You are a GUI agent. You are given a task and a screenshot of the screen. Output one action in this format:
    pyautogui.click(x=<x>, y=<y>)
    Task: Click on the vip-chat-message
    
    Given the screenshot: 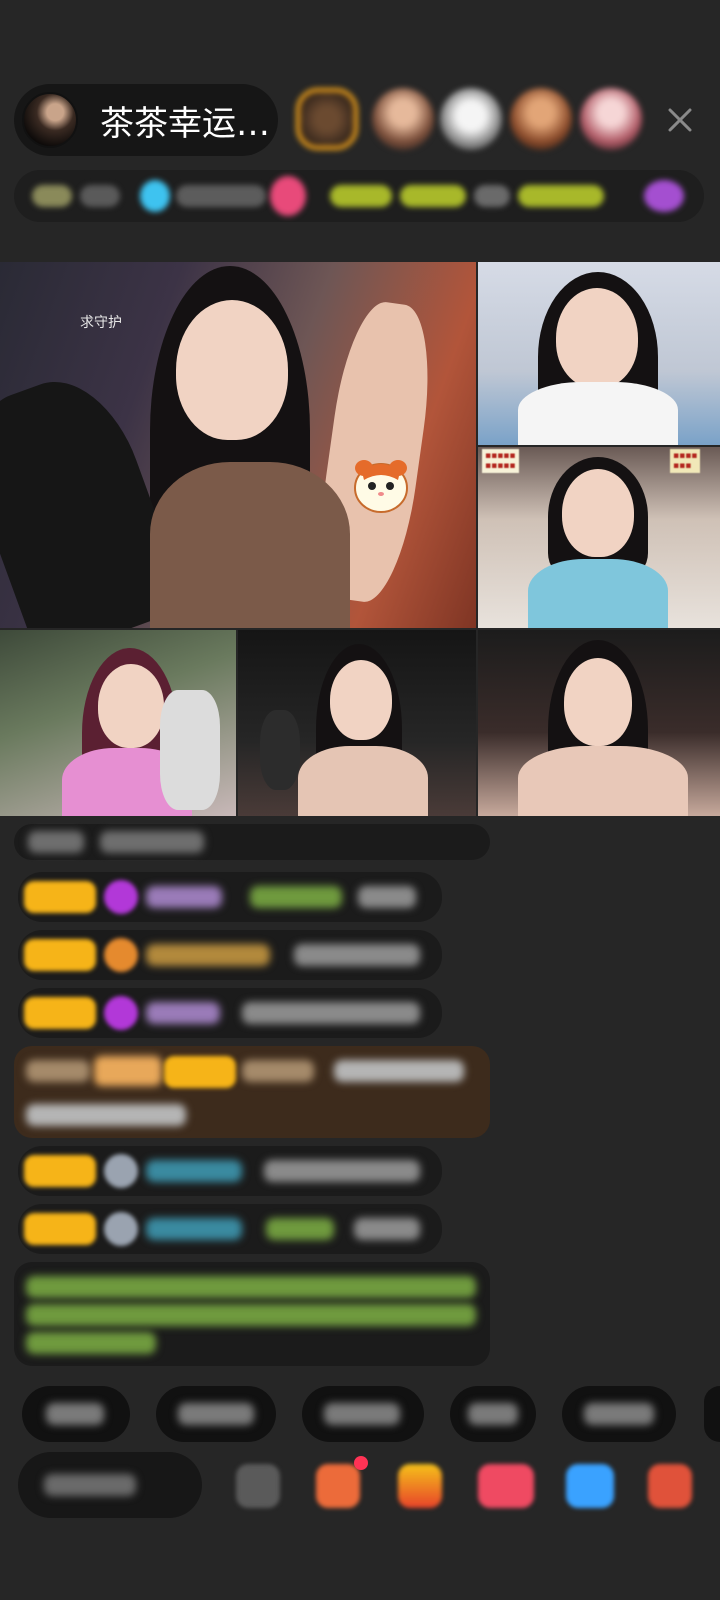 What is the action you would take?
    pyautogui.click(x=252, y=1092)
    